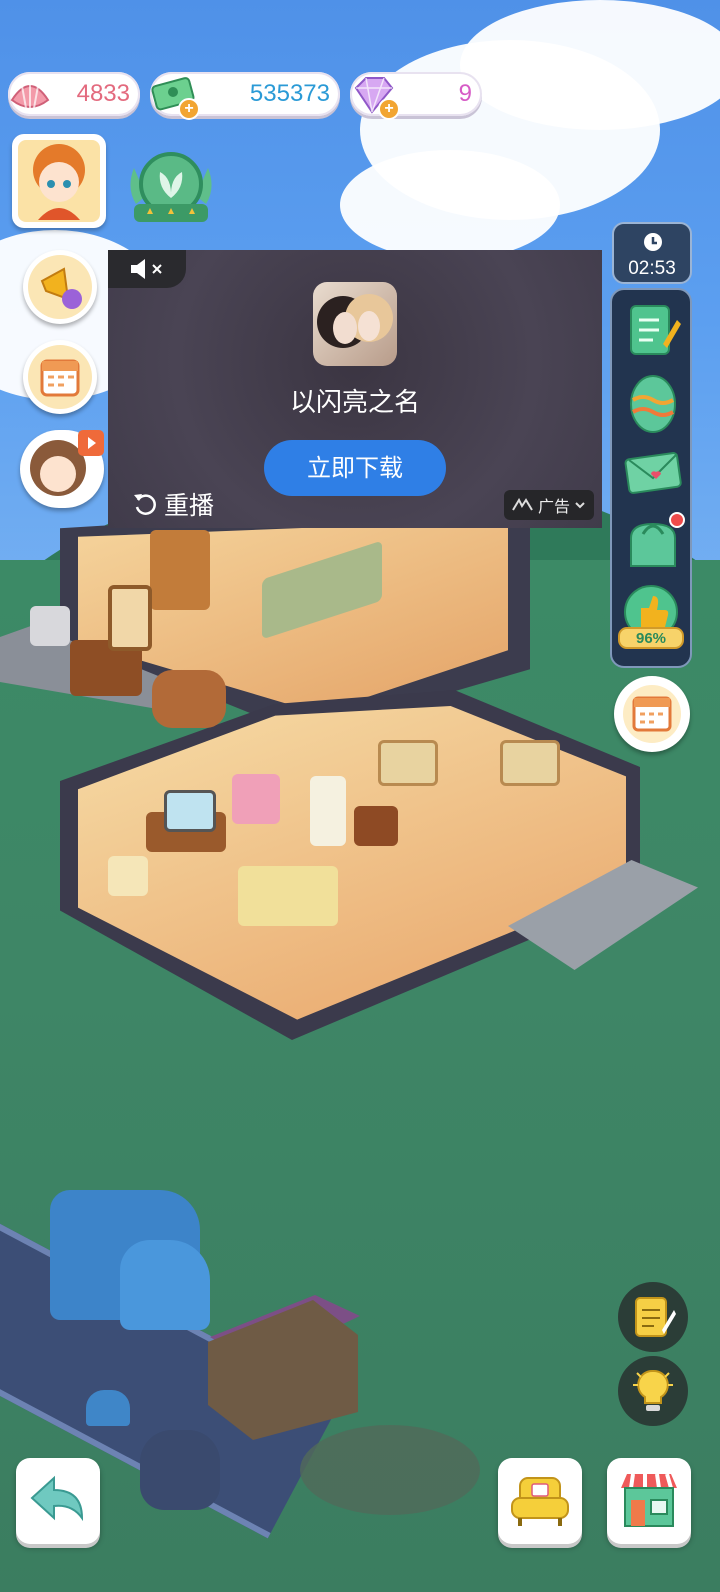 The height and width of the screenshot is (1592, 720). What do you see at coordinates (450, 205) in the screenshot?
I see `cloud` at bounding box center [450, 205].